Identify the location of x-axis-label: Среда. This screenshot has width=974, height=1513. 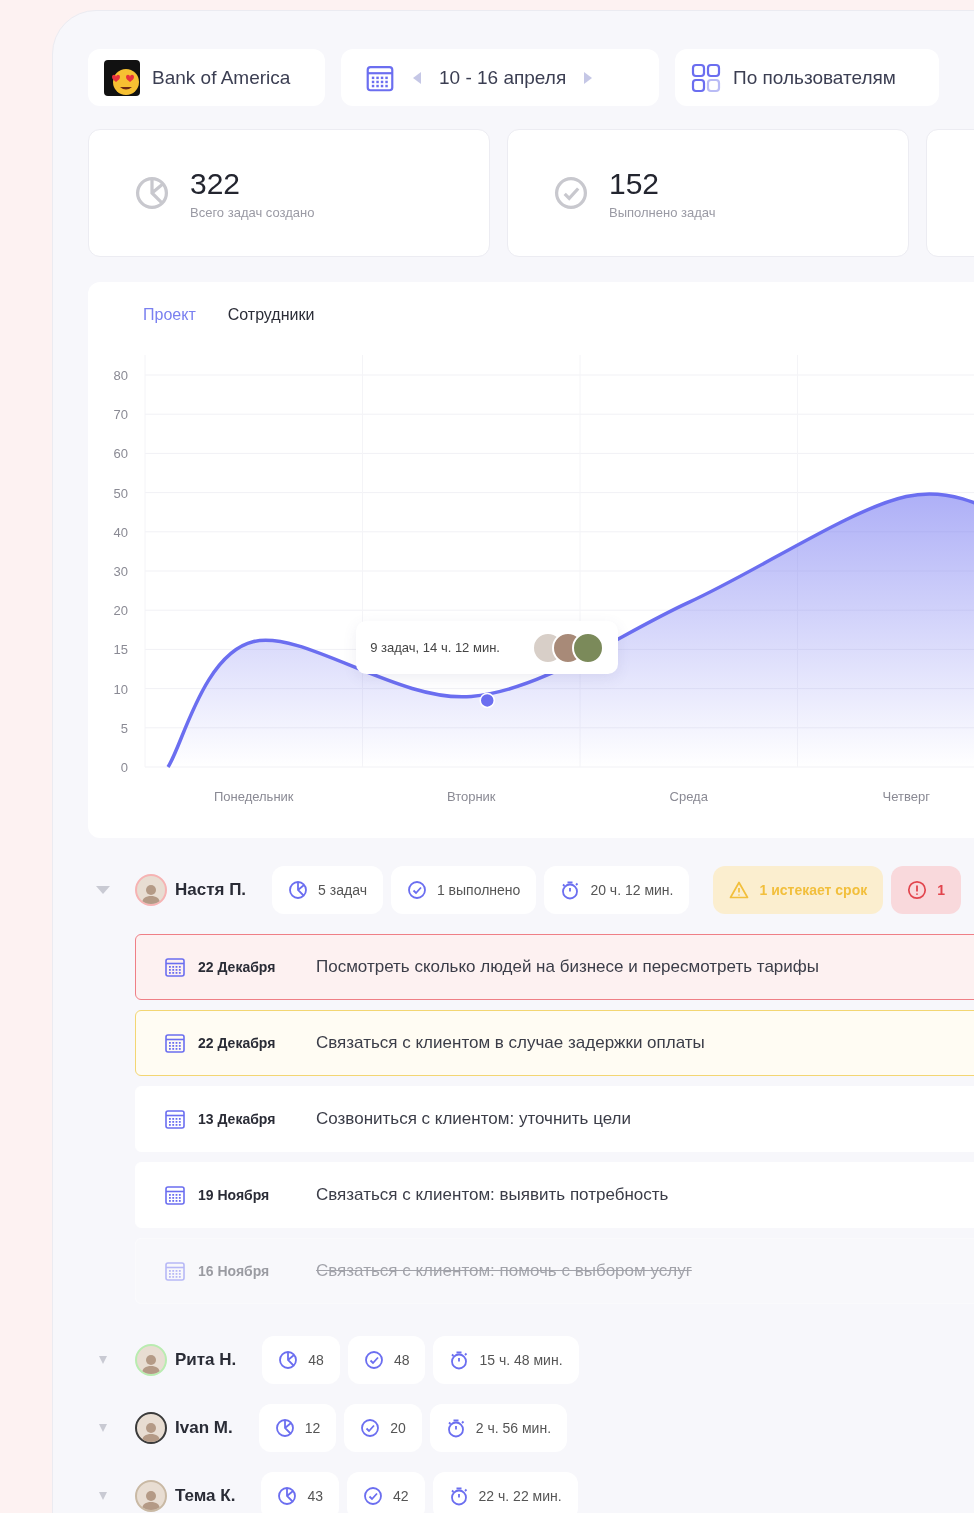
(688, 796).